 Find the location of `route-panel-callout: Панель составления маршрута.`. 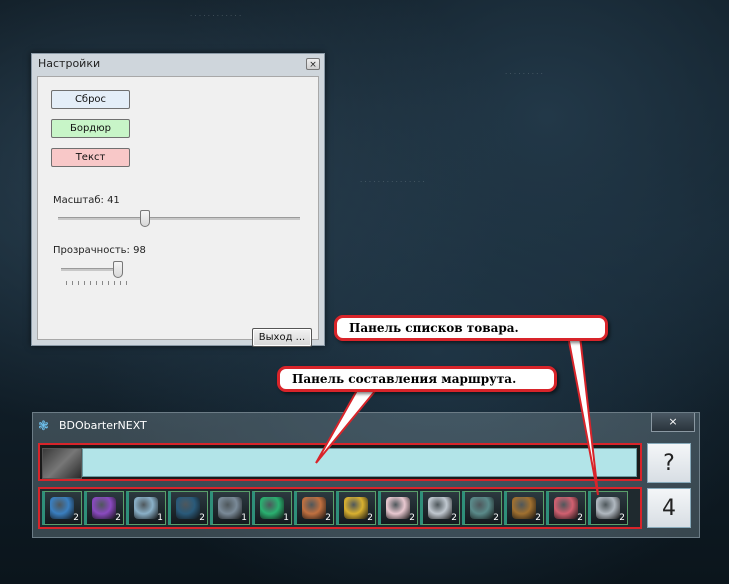

route-panel-callout: Панель составления маршрута. is located at coordinates (417, 379).